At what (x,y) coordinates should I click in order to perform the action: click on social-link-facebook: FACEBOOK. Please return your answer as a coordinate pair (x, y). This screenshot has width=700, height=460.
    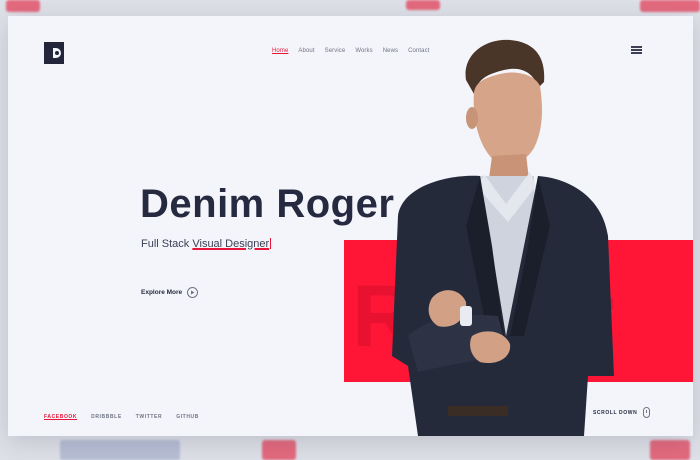
    Looking at the image, I should click on (60, 417).